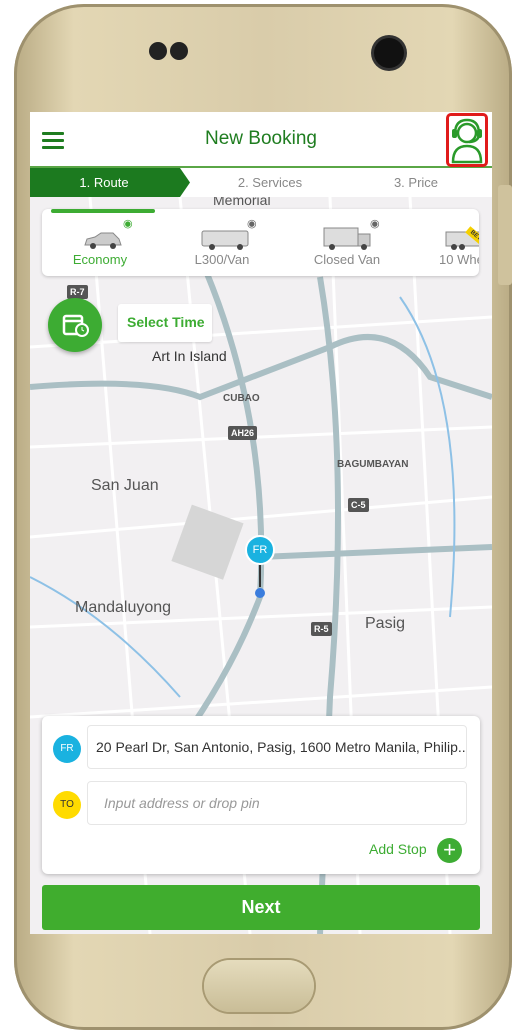 The width and height of the screenshot is (526, 1036). I want to click on top-bar: New Booking, so click(261, 140).